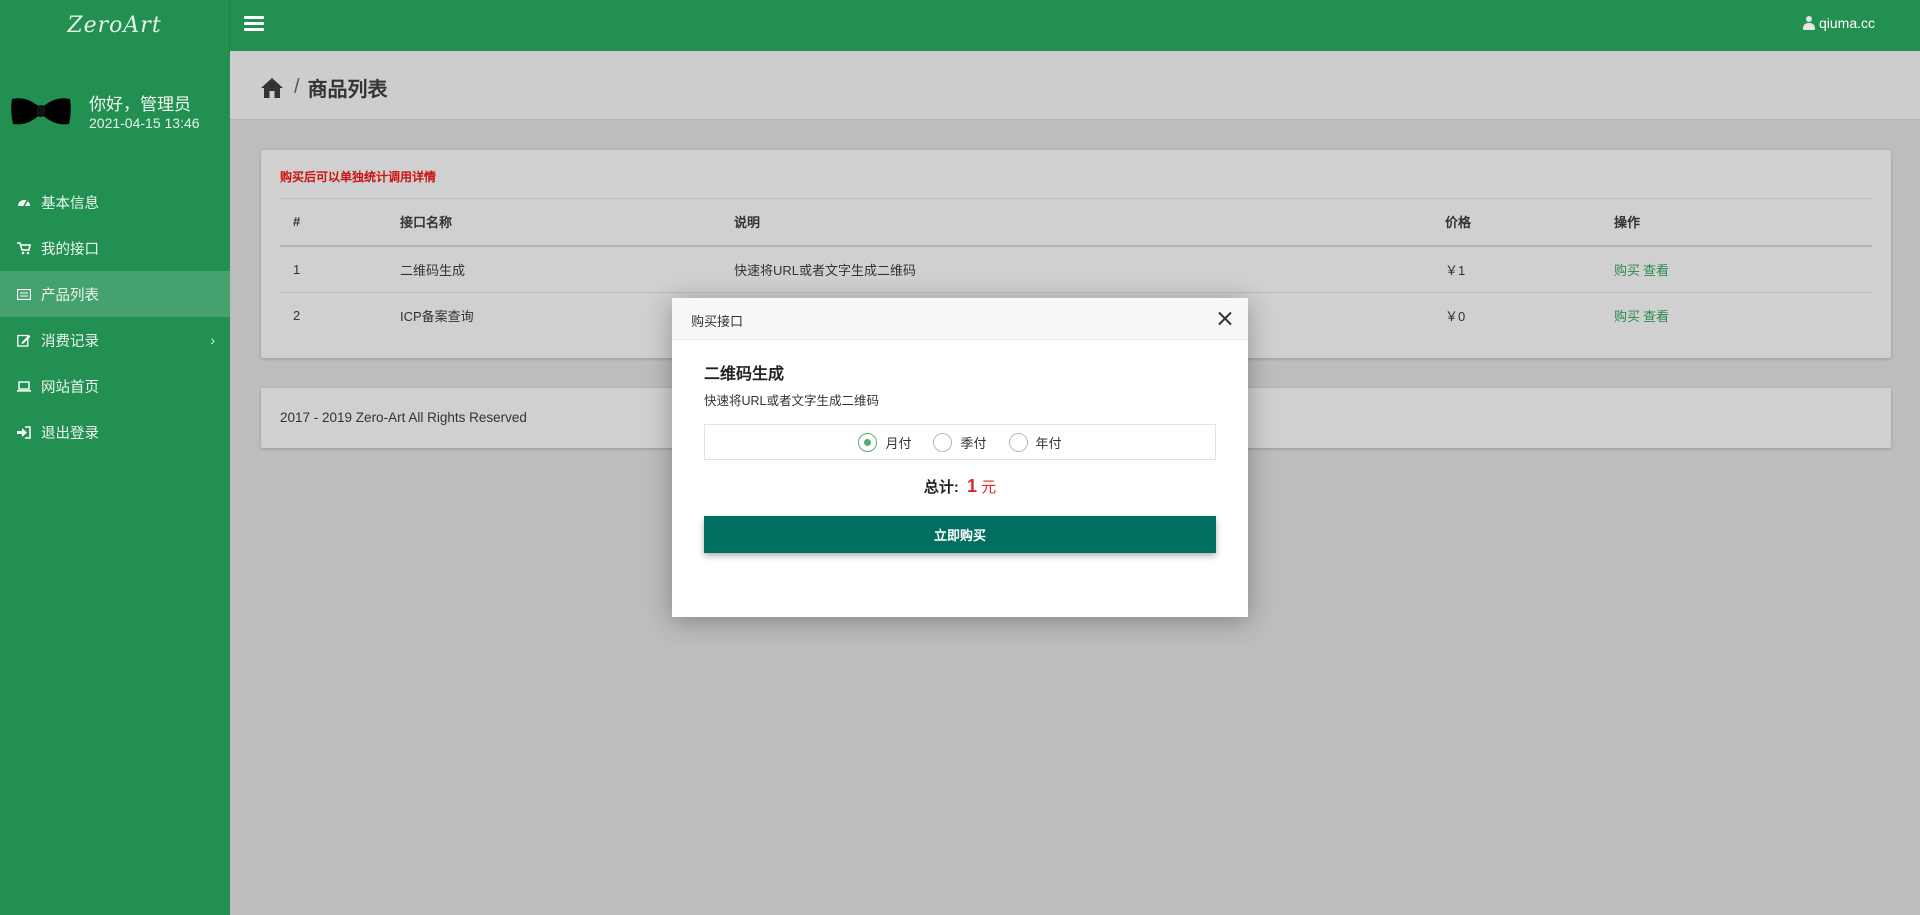 This screenshot has width=1920, height=915. Describe the element at coordinates (1846, 23) in the screenshot. I see `user-name: qiuma.cc` at that location.